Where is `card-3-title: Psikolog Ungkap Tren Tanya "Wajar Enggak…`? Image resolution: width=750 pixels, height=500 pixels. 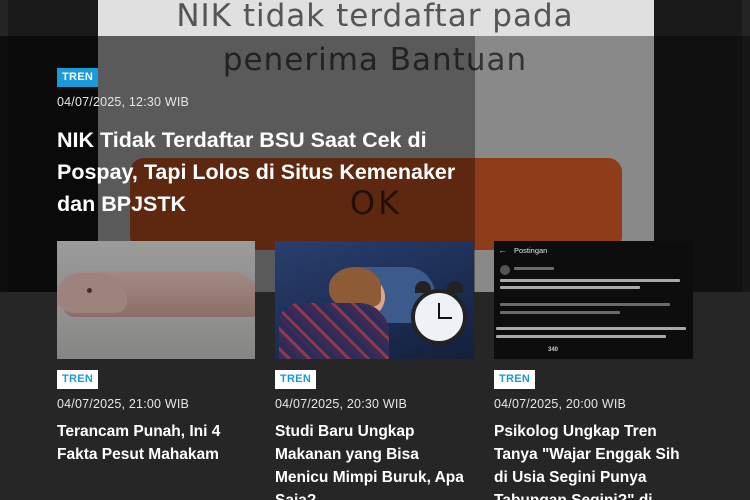 card-3-title: Psikolog Ungkap Tren Tanya "Wajar Enggak… is located at coordinates (594, 460).